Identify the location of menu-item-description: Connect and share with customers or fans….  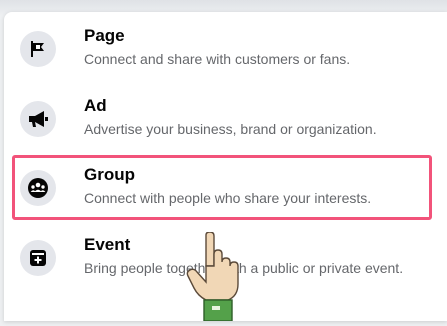
(217, 59).